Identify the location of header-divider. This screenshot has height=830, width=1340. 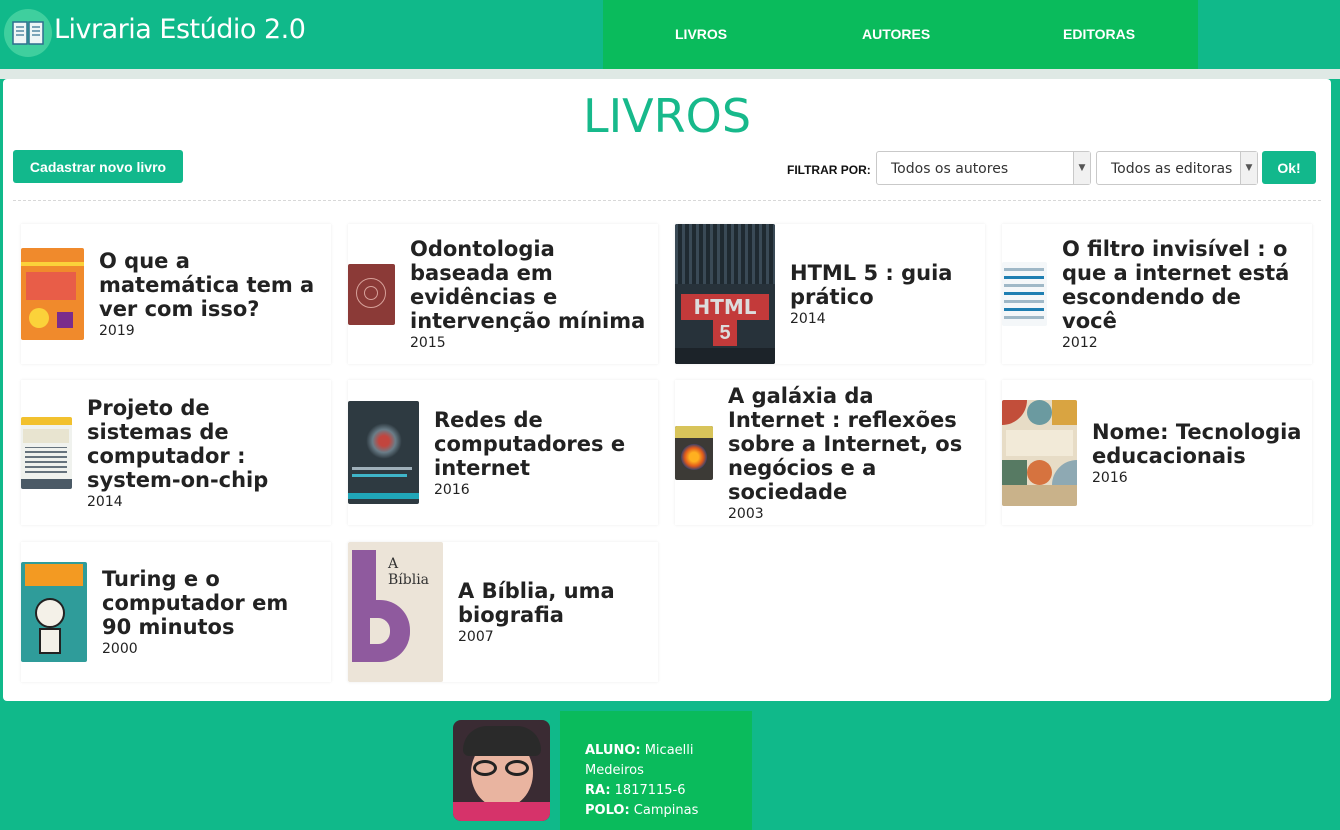
(670, 74).